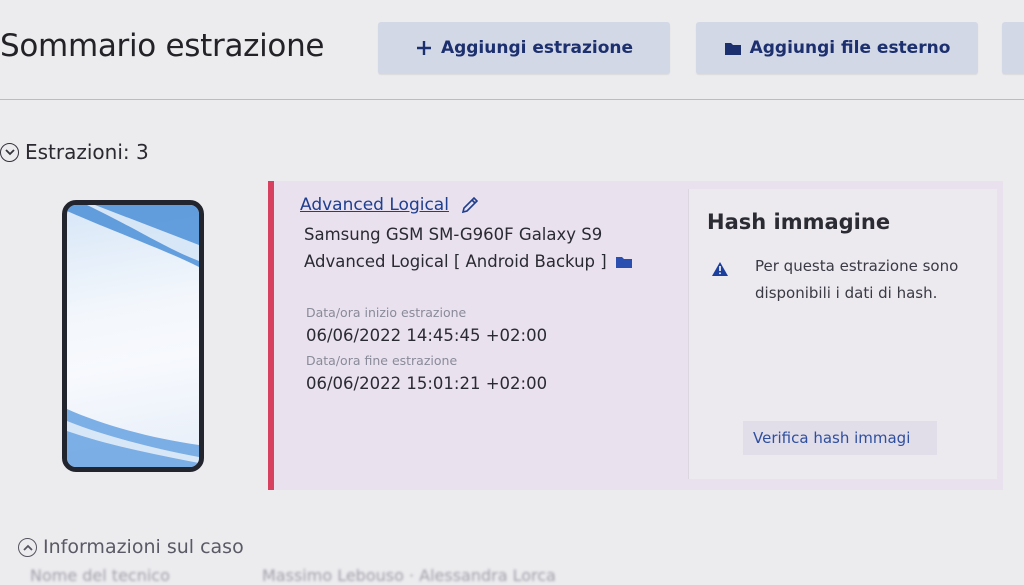  I want to click on case-info-label: Informazioni sul caso, so click(143, 547).